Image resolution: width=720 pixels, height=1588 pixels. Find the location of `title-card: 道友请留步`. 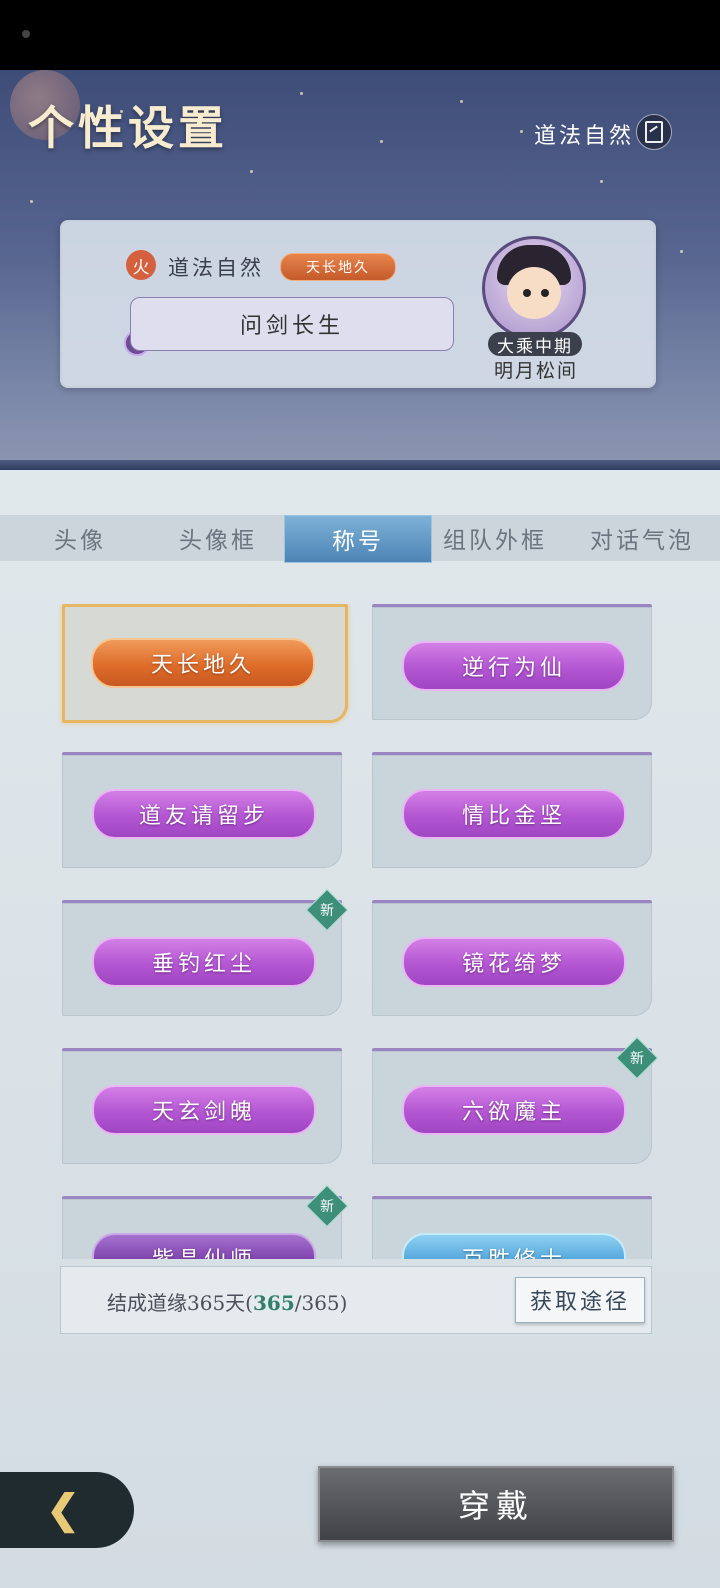

title-card: 道友请留步 is located at coordinates (202, 810).